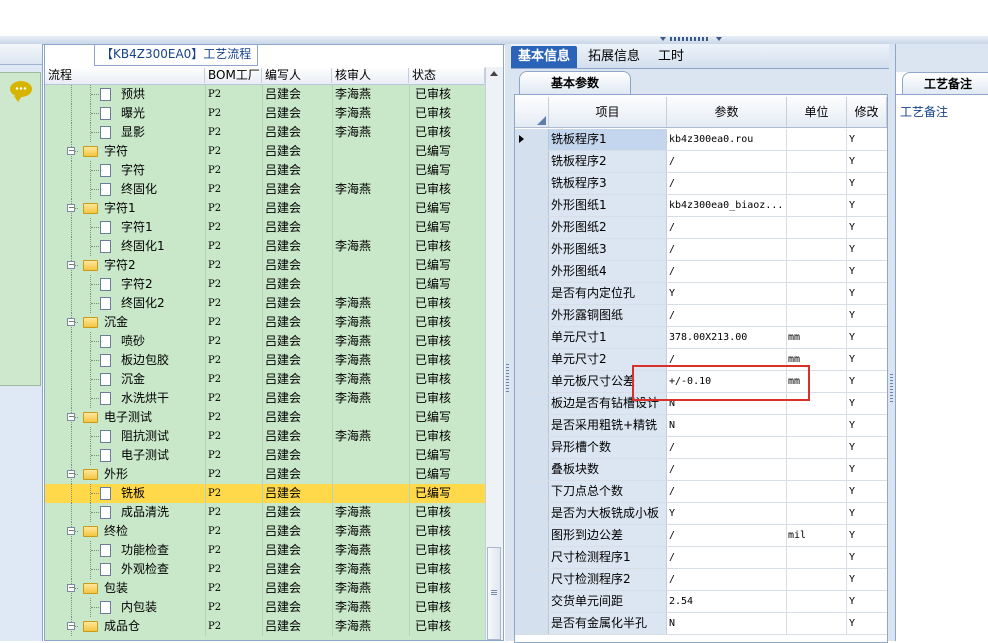 The image size is (988, 643). I want to click on unit-cell: mil, so click(817, 535).